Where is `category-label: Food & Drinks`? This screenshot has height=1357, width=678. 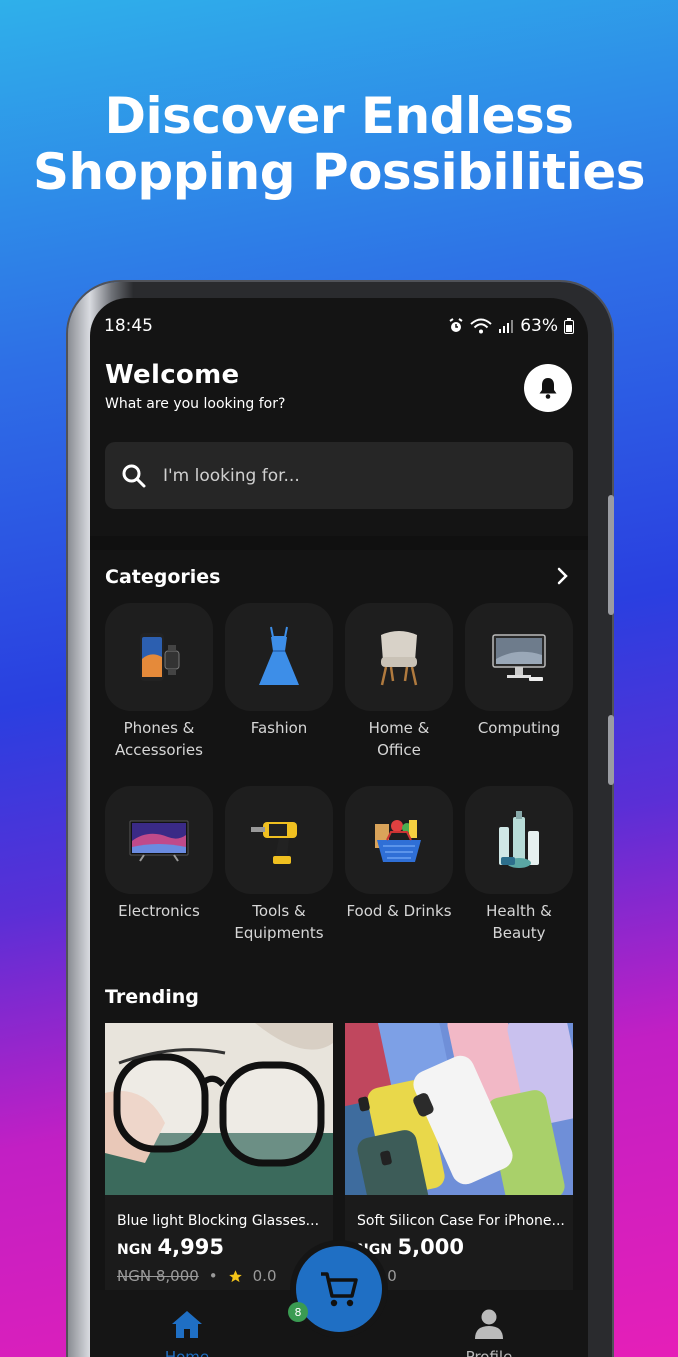 category-label: Food & Drinks is located at coordinates (399, 911).